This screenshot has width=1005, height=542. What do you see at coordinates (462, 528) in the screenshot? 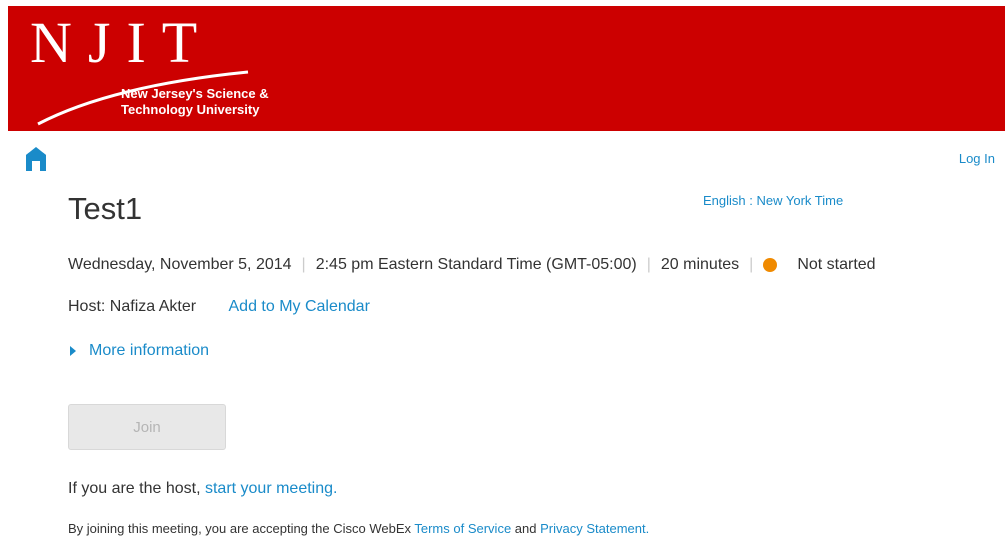
I see `terms-of-service-link: Terms of Service` at bounding box center [462, 528].